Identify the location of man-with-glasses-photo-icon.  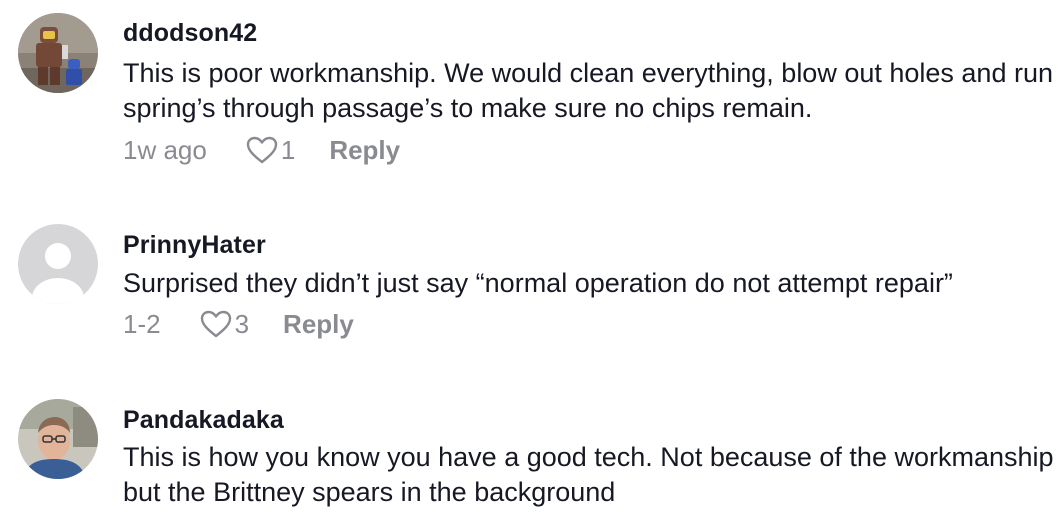
(58, 439).